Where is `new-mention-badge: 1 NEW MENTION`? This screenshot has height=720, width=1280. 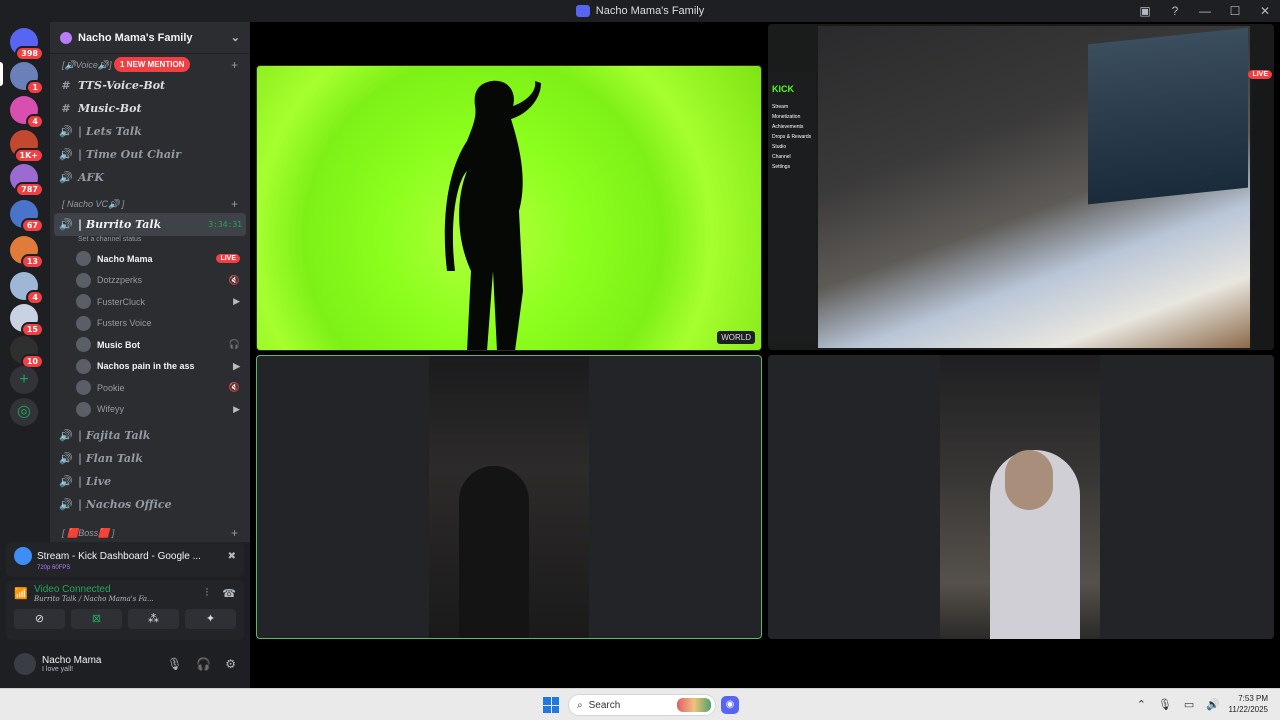
new-mention-badge: 1 NEW MENTION is located at coordinates (152, 64).